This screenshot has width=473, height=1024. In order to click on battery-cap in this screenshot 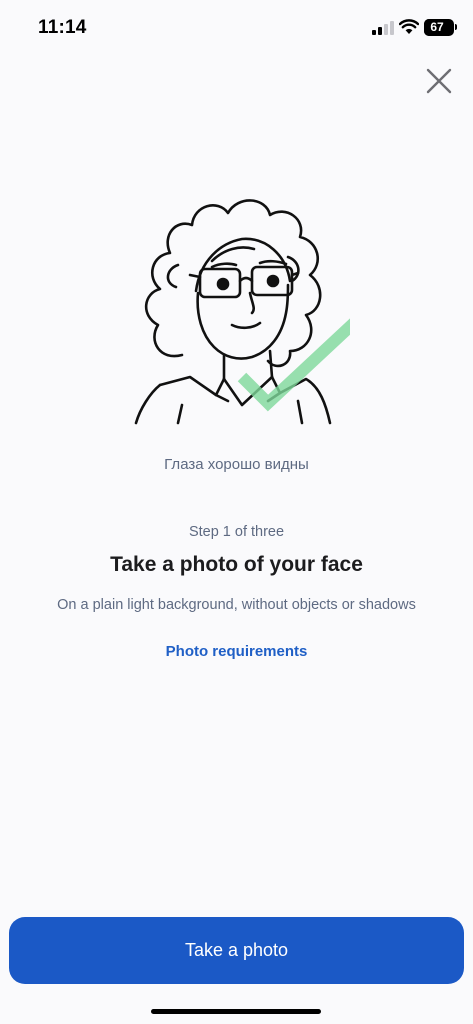, I will do `click(456, 27)`.